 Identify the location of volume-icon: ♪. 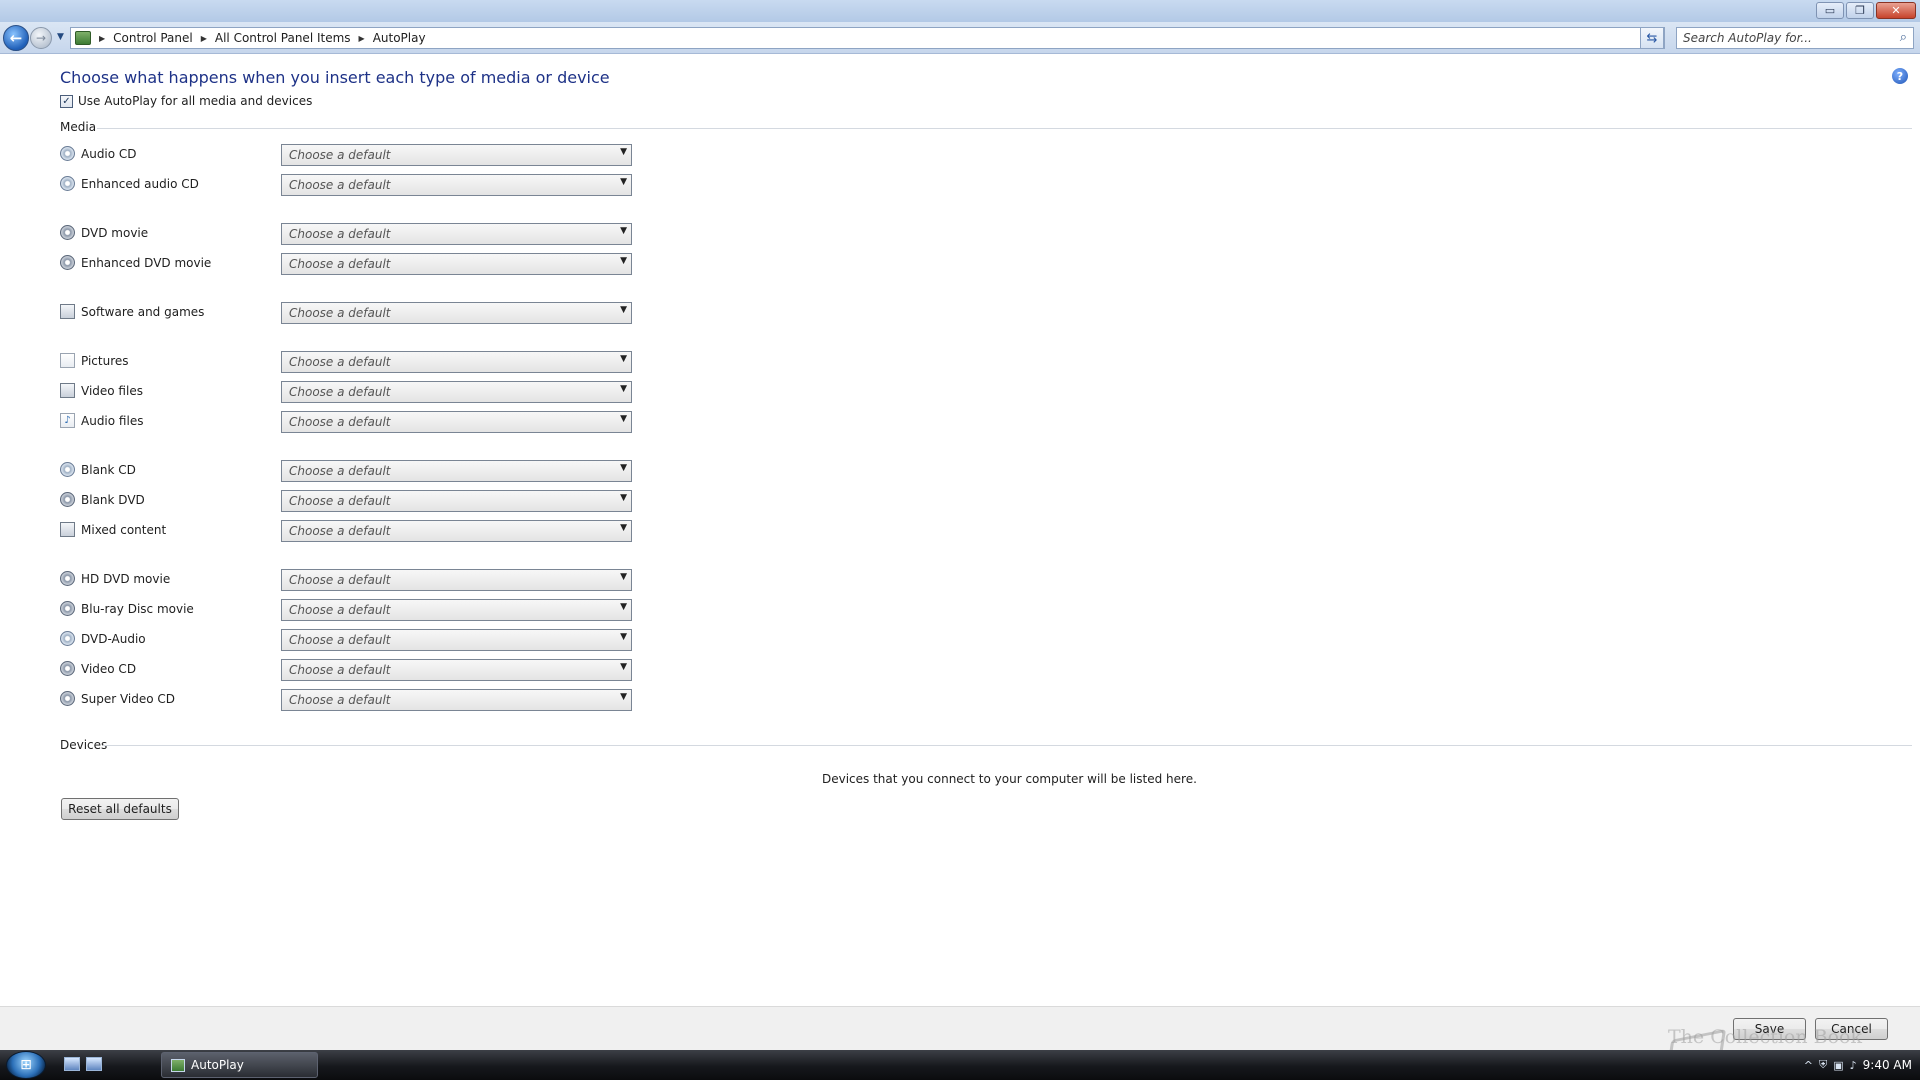
(1853, 1065).